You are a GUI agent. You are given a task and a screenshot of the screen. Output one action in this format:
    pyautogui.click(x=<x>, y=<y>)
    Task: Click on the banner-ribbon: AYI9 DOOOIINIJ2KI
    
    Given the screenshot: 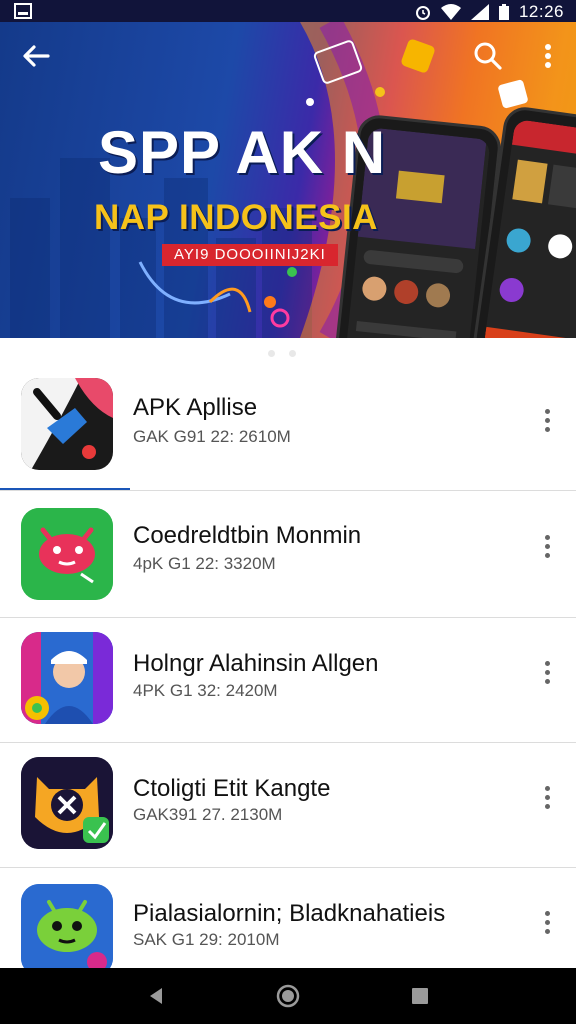 What is the action you would take?
    pyautogui.click(x=250, y=255)
    